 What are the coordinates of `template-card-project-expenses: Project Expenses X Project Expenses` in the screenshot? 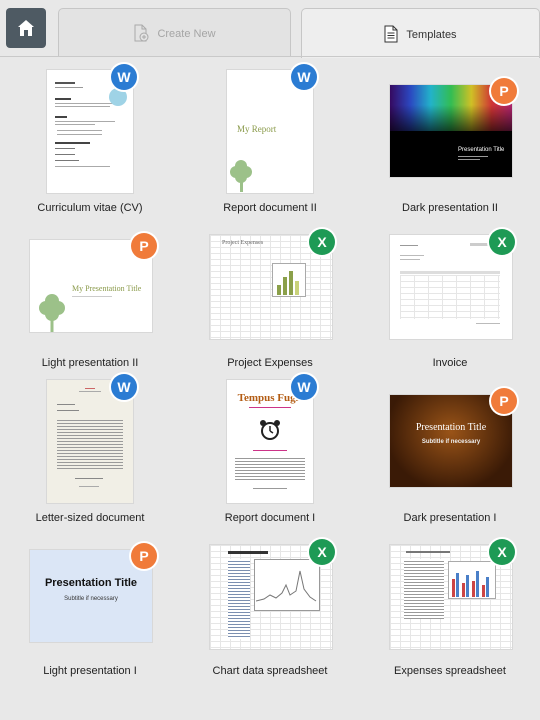 It's located at (270, 290).